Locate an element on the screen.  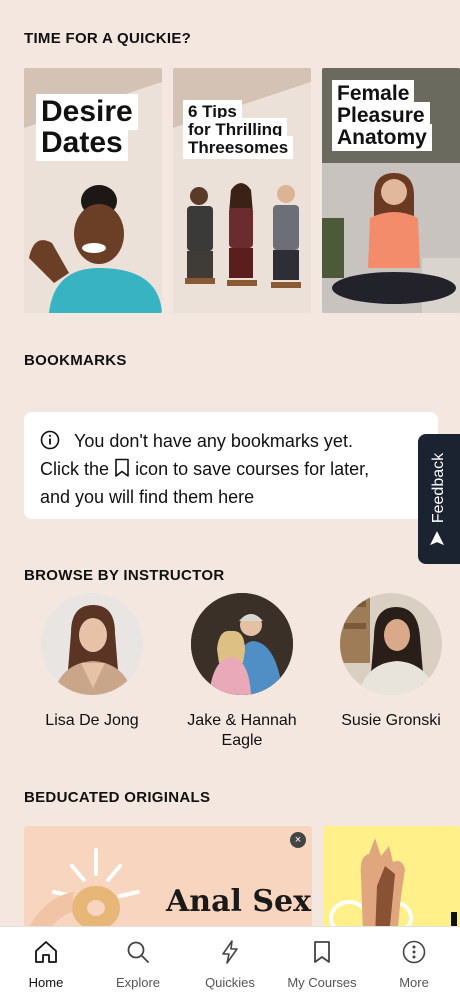
instructor-card-susie-gronski: Susie Gronski is located at coordinates (390, 662).